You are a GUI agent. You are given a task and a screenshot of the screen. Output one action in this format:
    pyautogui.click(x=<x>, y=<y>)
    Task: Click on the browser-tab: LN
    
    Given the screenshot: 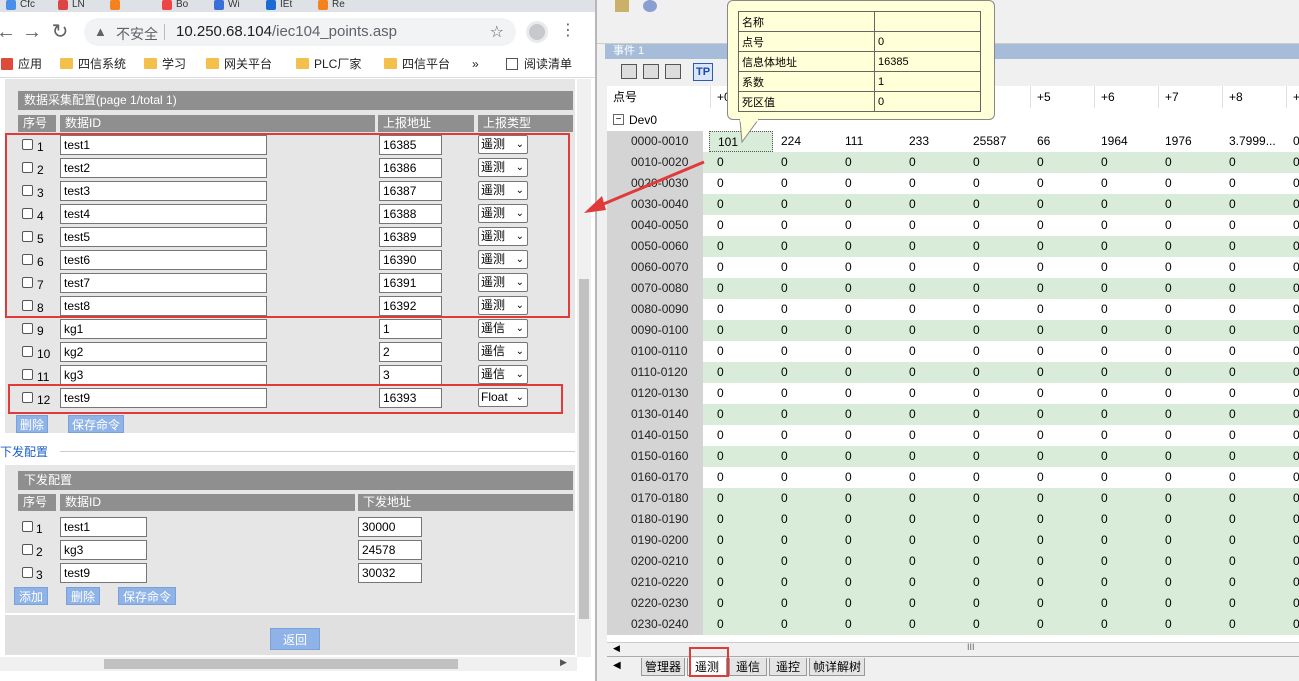 What is the action you would take?
    pyautogui.click(x=79, y=6)
    